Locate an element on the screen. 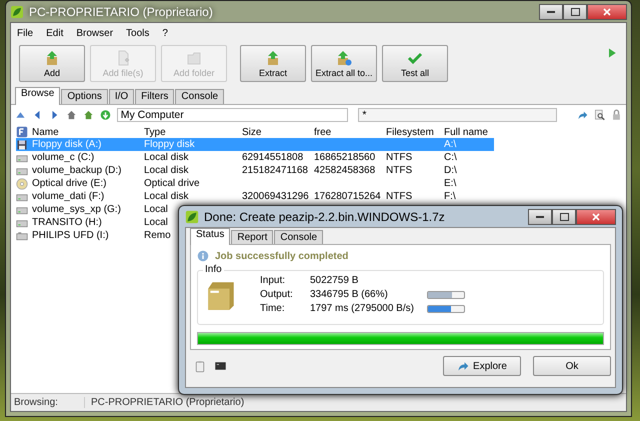 The height and width of the screenshot is (421, 640). table-cell: Floppy disk is located at coordinates (169, 144).